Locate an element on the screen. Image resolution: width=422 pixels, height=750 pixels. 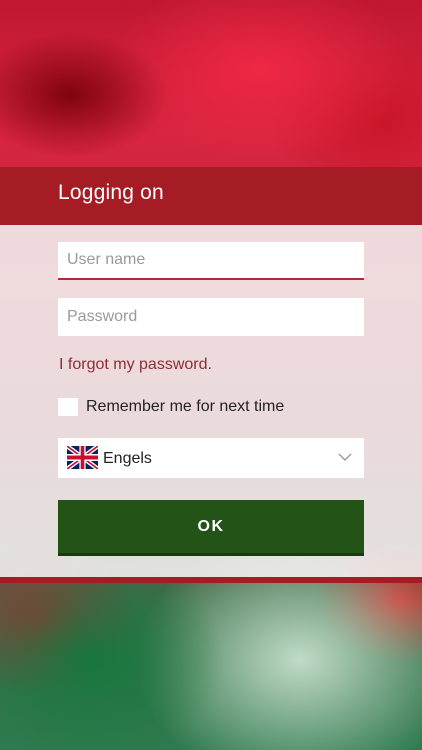
remember-me-checkbox is located at coordinates (68, 407).